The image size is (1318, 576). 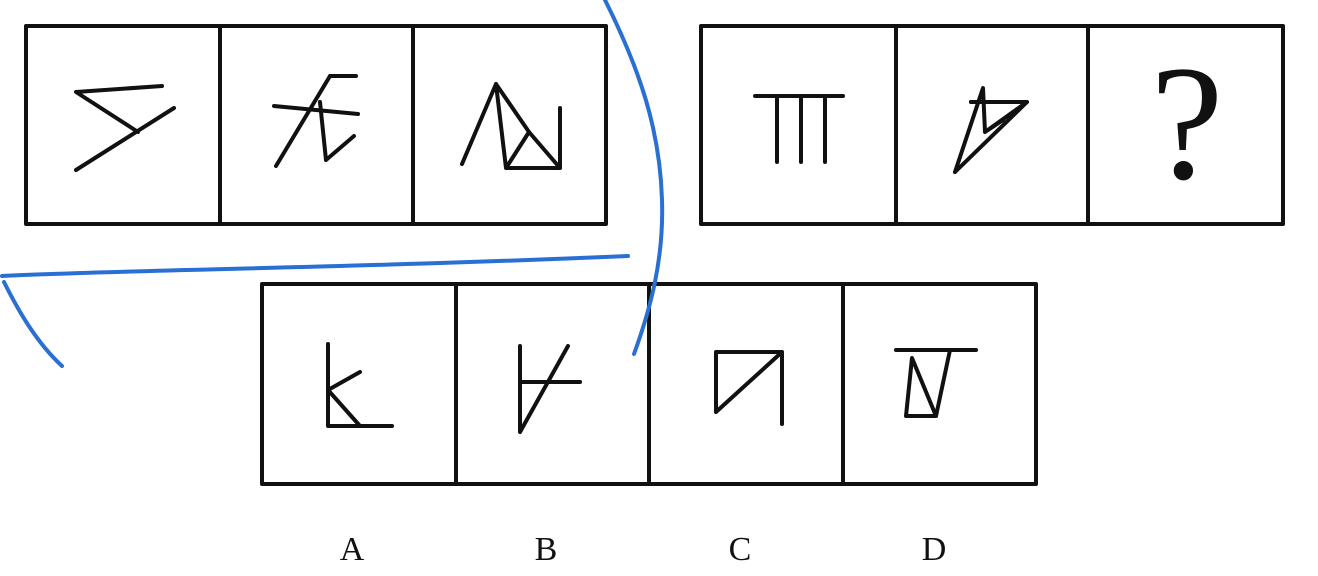 What do you see at coordinates (352, 550) in the screenshot?
I see `option-label-a: A` at bounding box center [352, 550].